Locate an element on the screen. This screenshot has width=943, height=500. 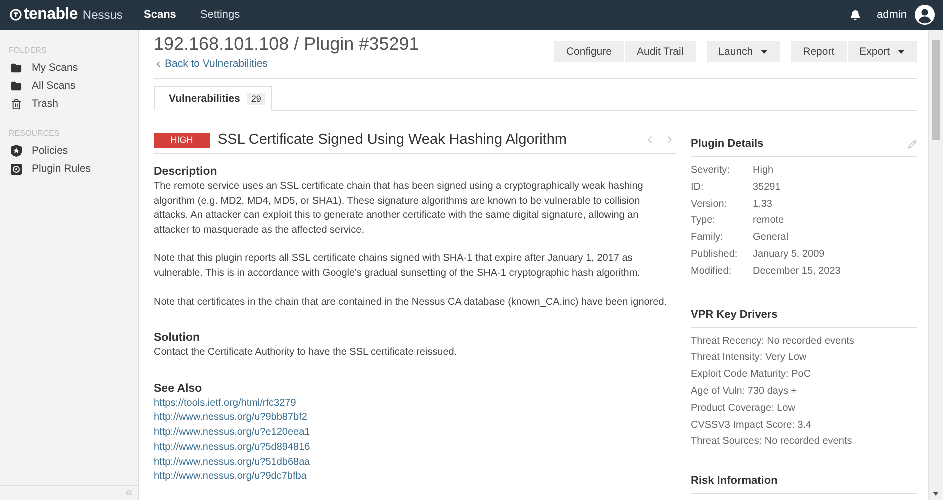
nav-tab: Scans is located at coordinates (160, 15).